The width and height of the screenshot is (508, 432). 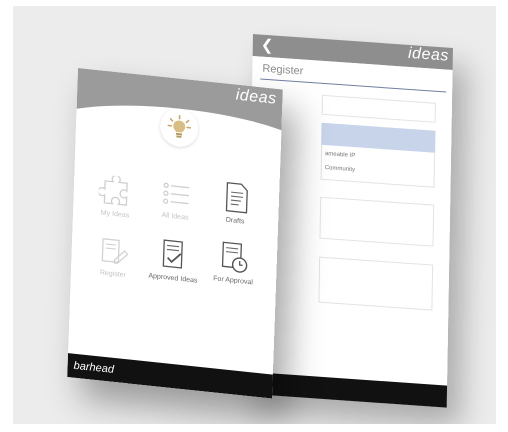 What do you see at coordinates (173, 278) in the screenshot?
I see `tile-label: Approved Ideas` at bounding box center [173, 278].